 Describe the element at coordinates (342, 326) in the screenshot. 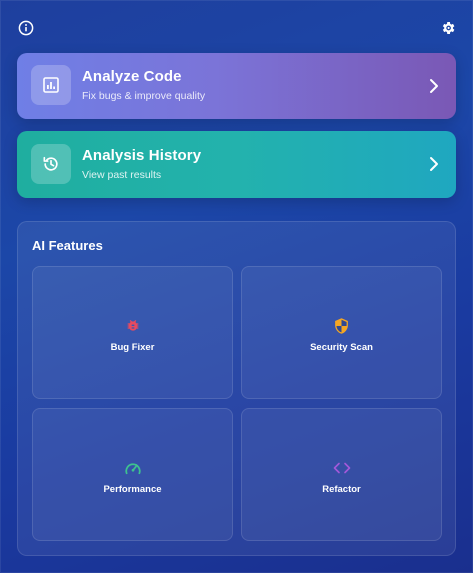

I see `shield-icon` at that location.